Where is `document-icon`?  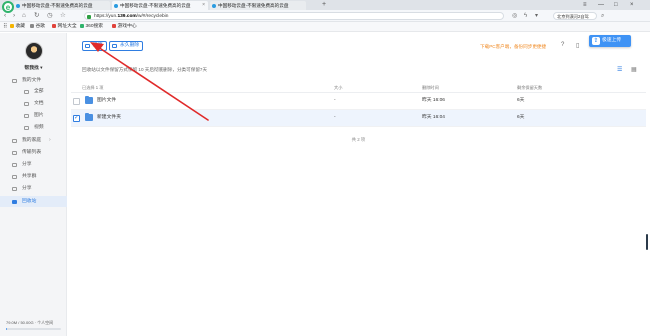
document-icon is located at coordinates (26, 103).